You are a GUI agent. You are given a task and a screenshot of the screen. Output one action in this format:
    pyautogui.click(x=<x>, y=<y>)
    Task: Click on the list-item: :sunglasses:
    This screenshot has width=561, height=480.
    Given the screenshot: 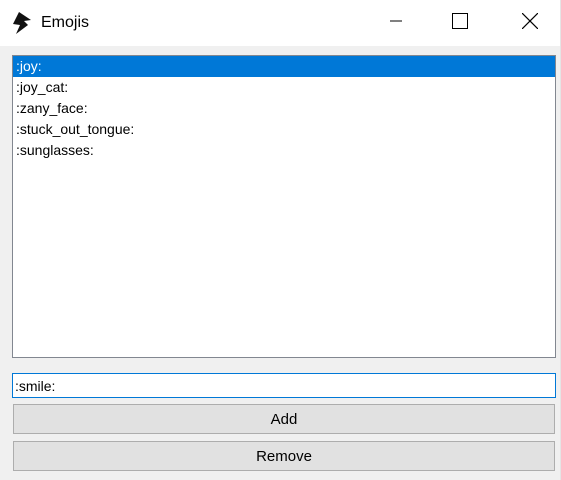 What is the action you would take?
    pyautogui.click(x=284, y=150)
    